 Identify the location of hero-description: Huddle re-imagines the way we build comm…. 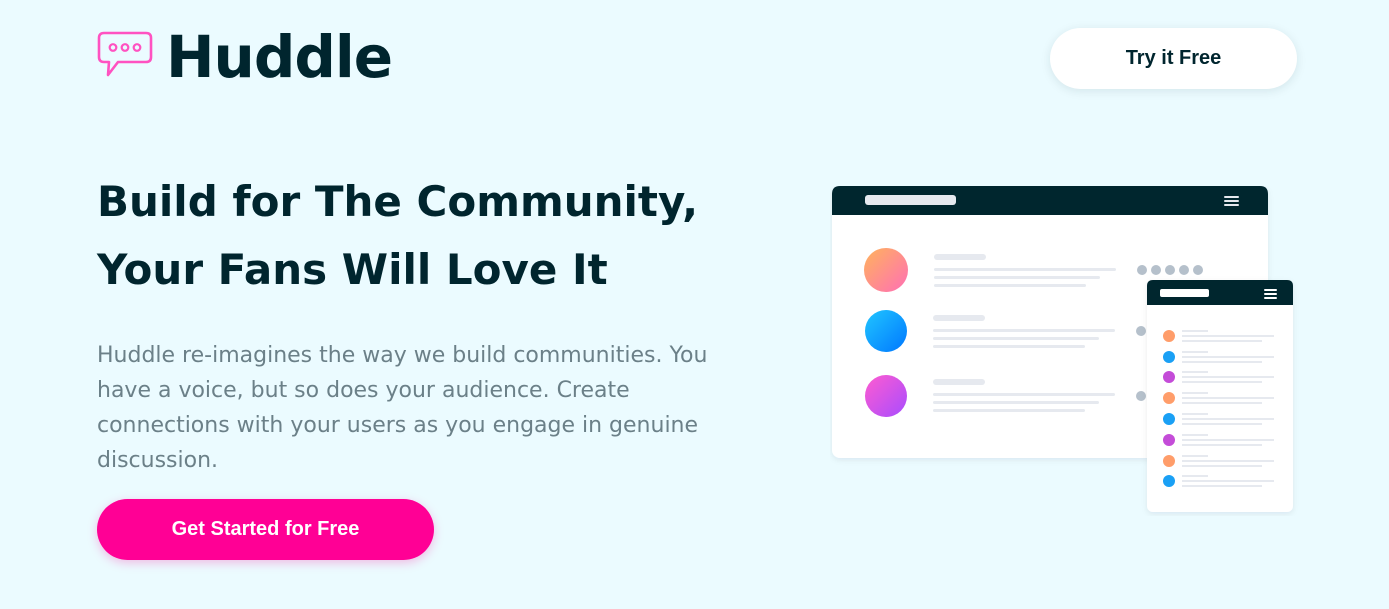
(402, 408).